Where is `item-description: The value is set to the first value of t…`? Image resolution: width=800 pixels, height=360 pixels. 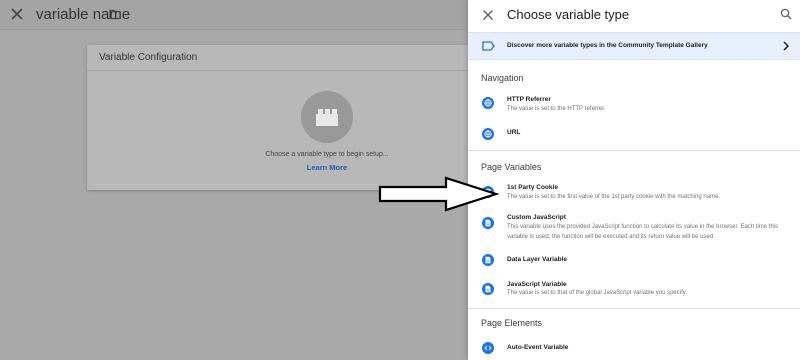 item-description: The value is set to the first value of t… is located at coordinates (614, 197).